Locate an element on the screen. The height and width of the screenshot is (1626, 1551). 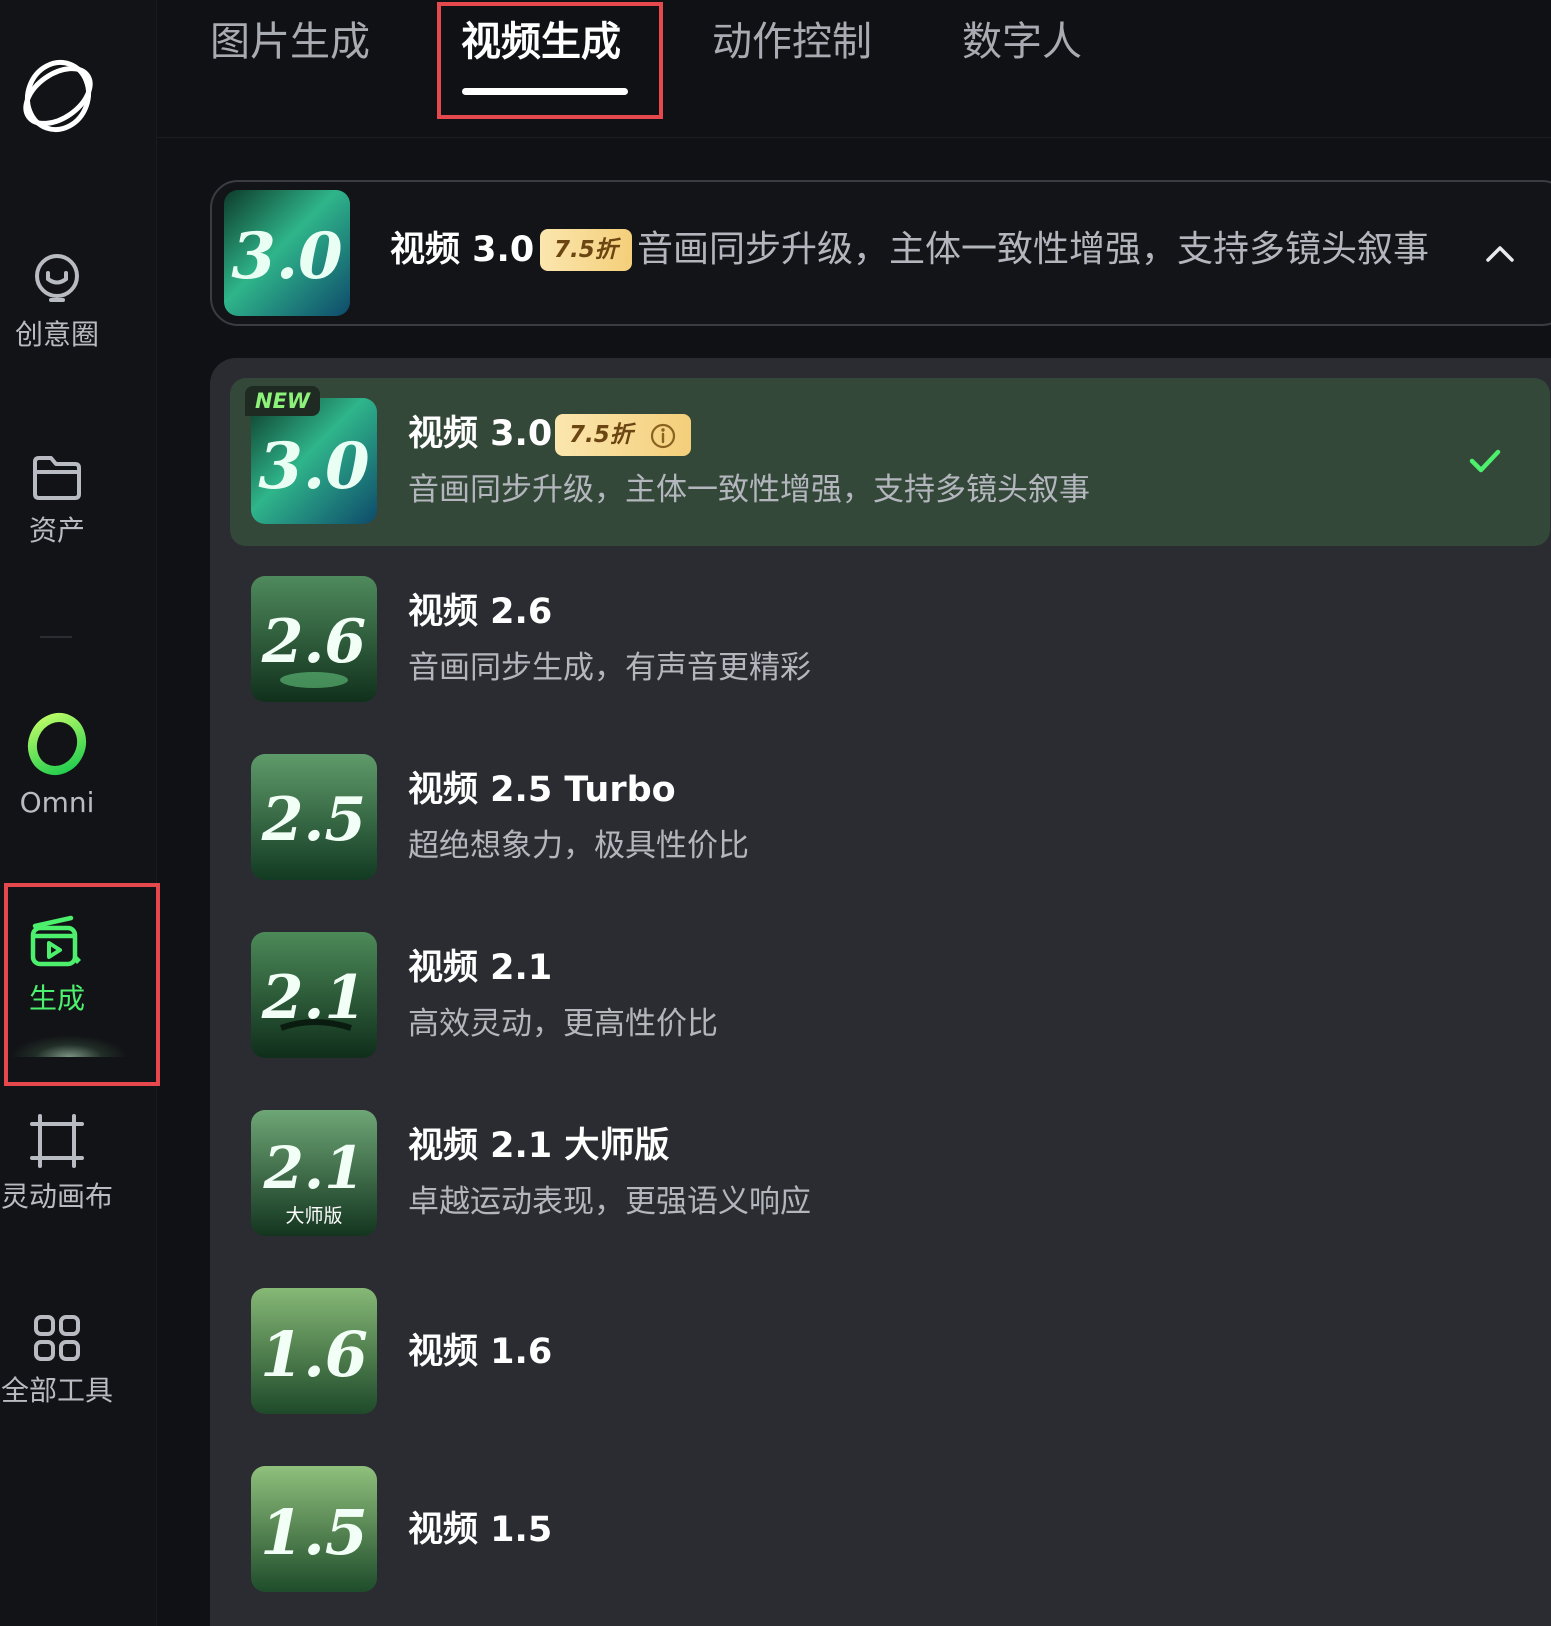
sidebar-item-label: 灵动画布 is located at coordinates (56, 1196).